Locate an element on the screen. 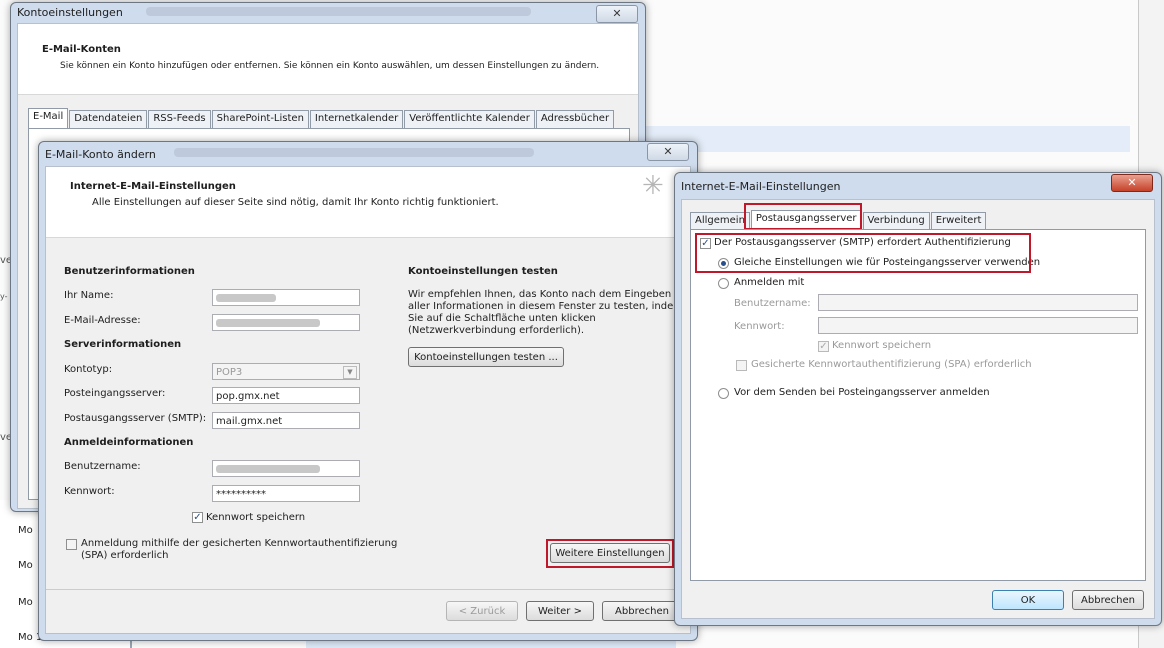  chevron-down-icon: ▼ is located at coordinates (350, 372).